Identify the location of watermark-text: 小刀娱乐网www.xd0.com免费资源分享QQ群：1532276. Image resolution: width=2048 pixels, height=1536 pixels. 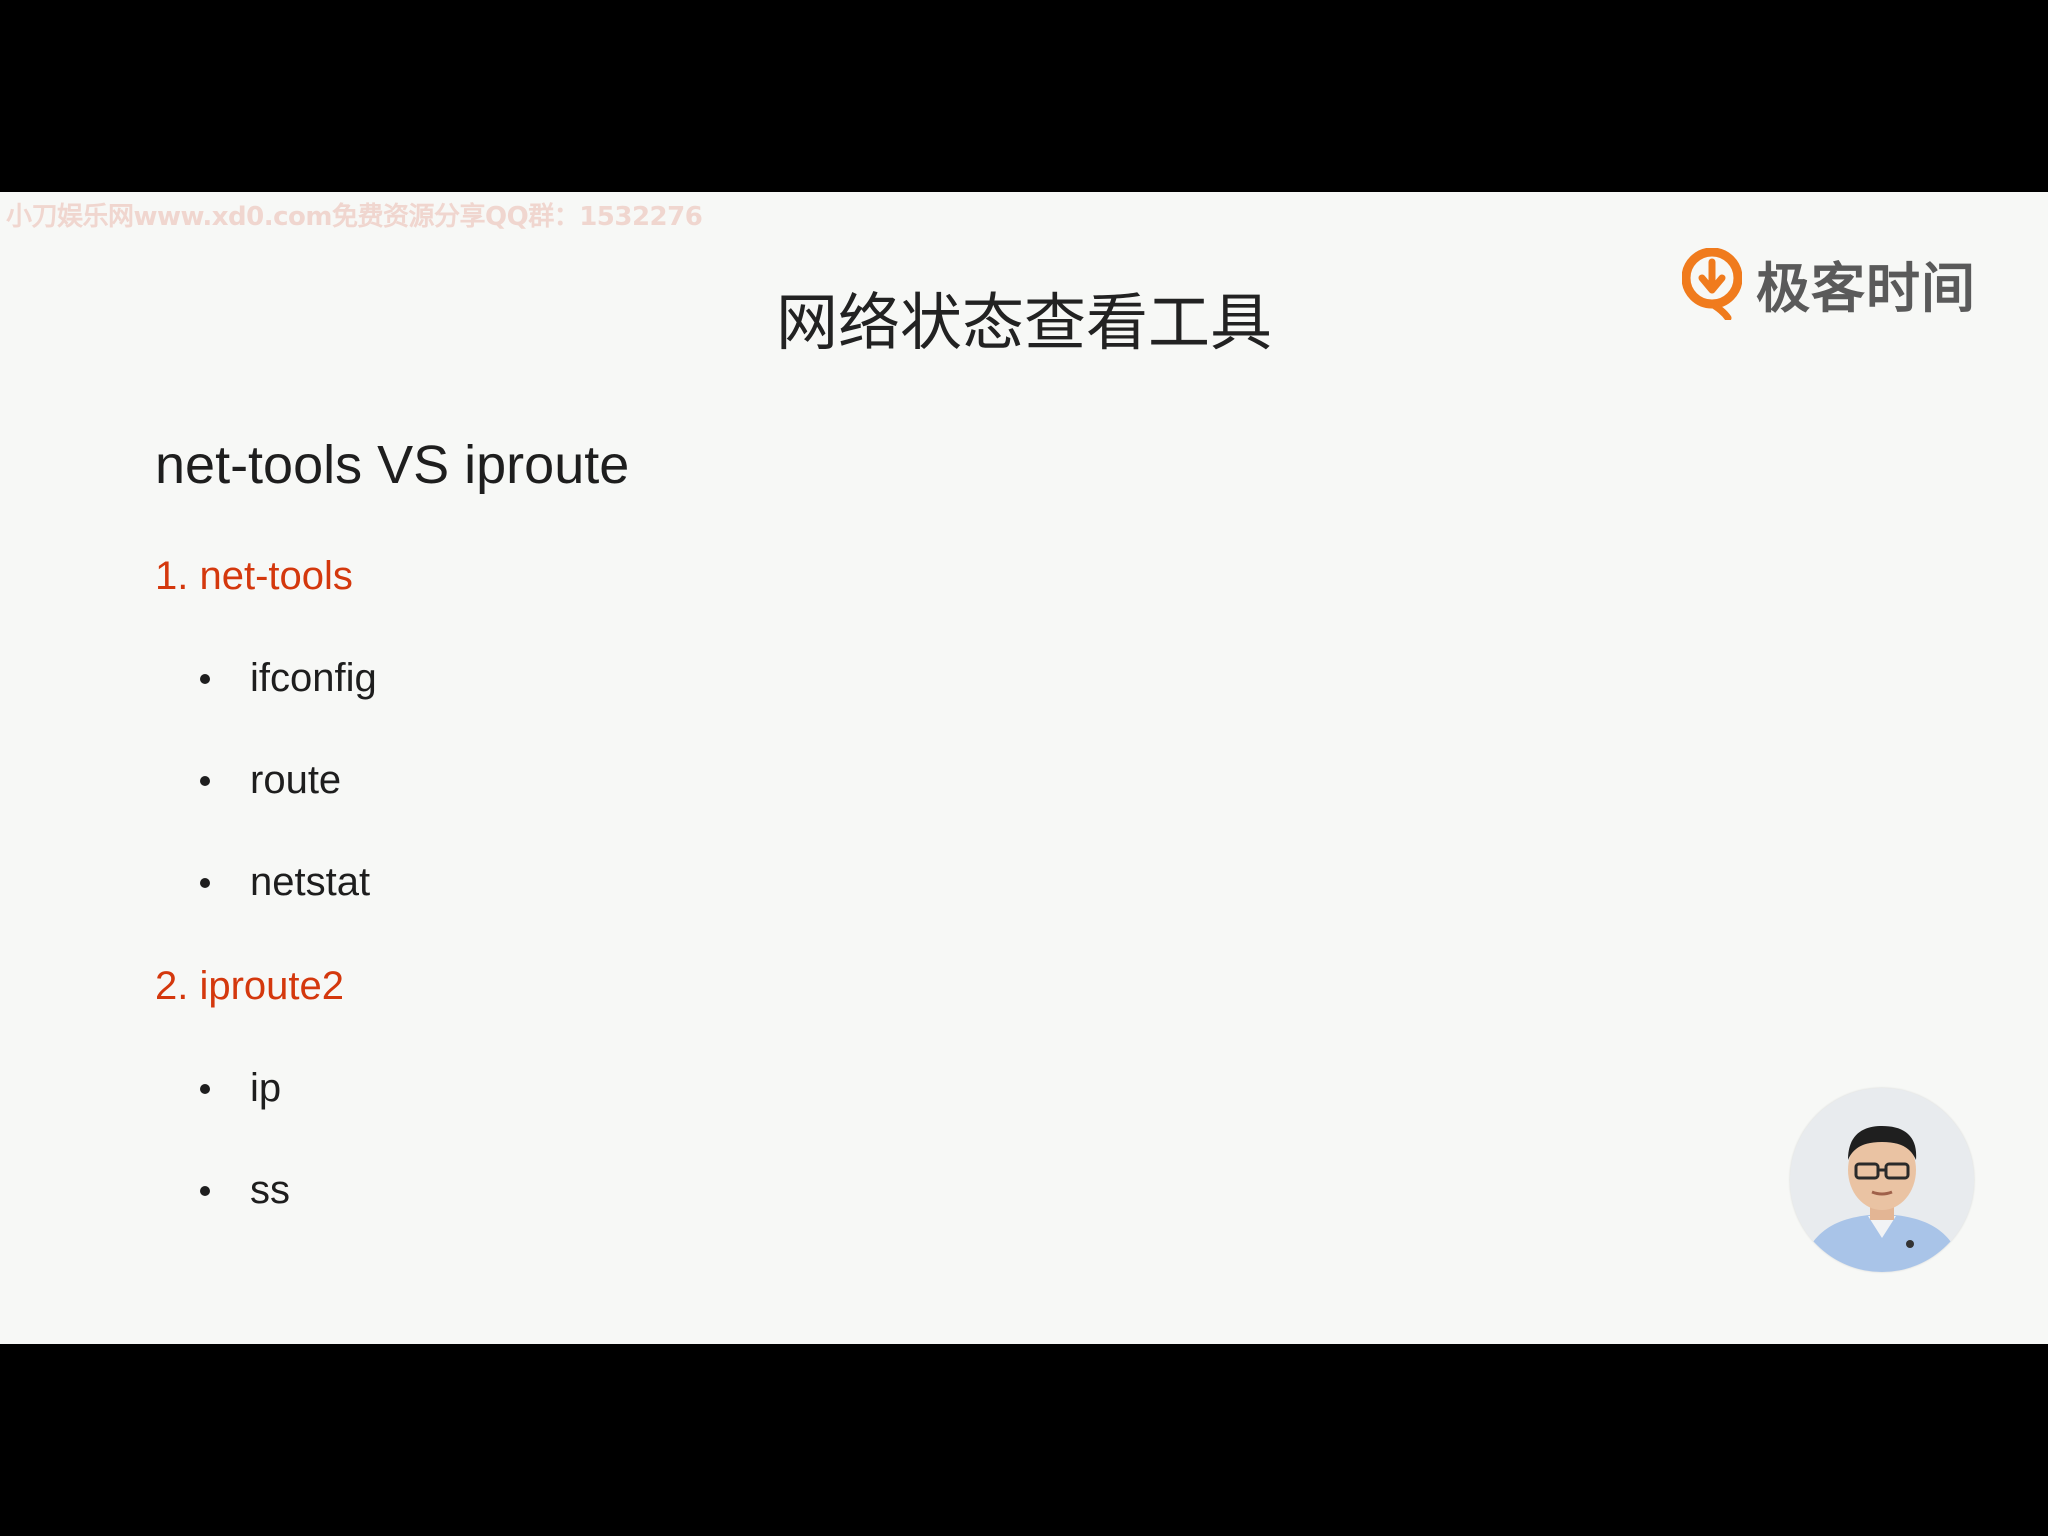
(354, 217).